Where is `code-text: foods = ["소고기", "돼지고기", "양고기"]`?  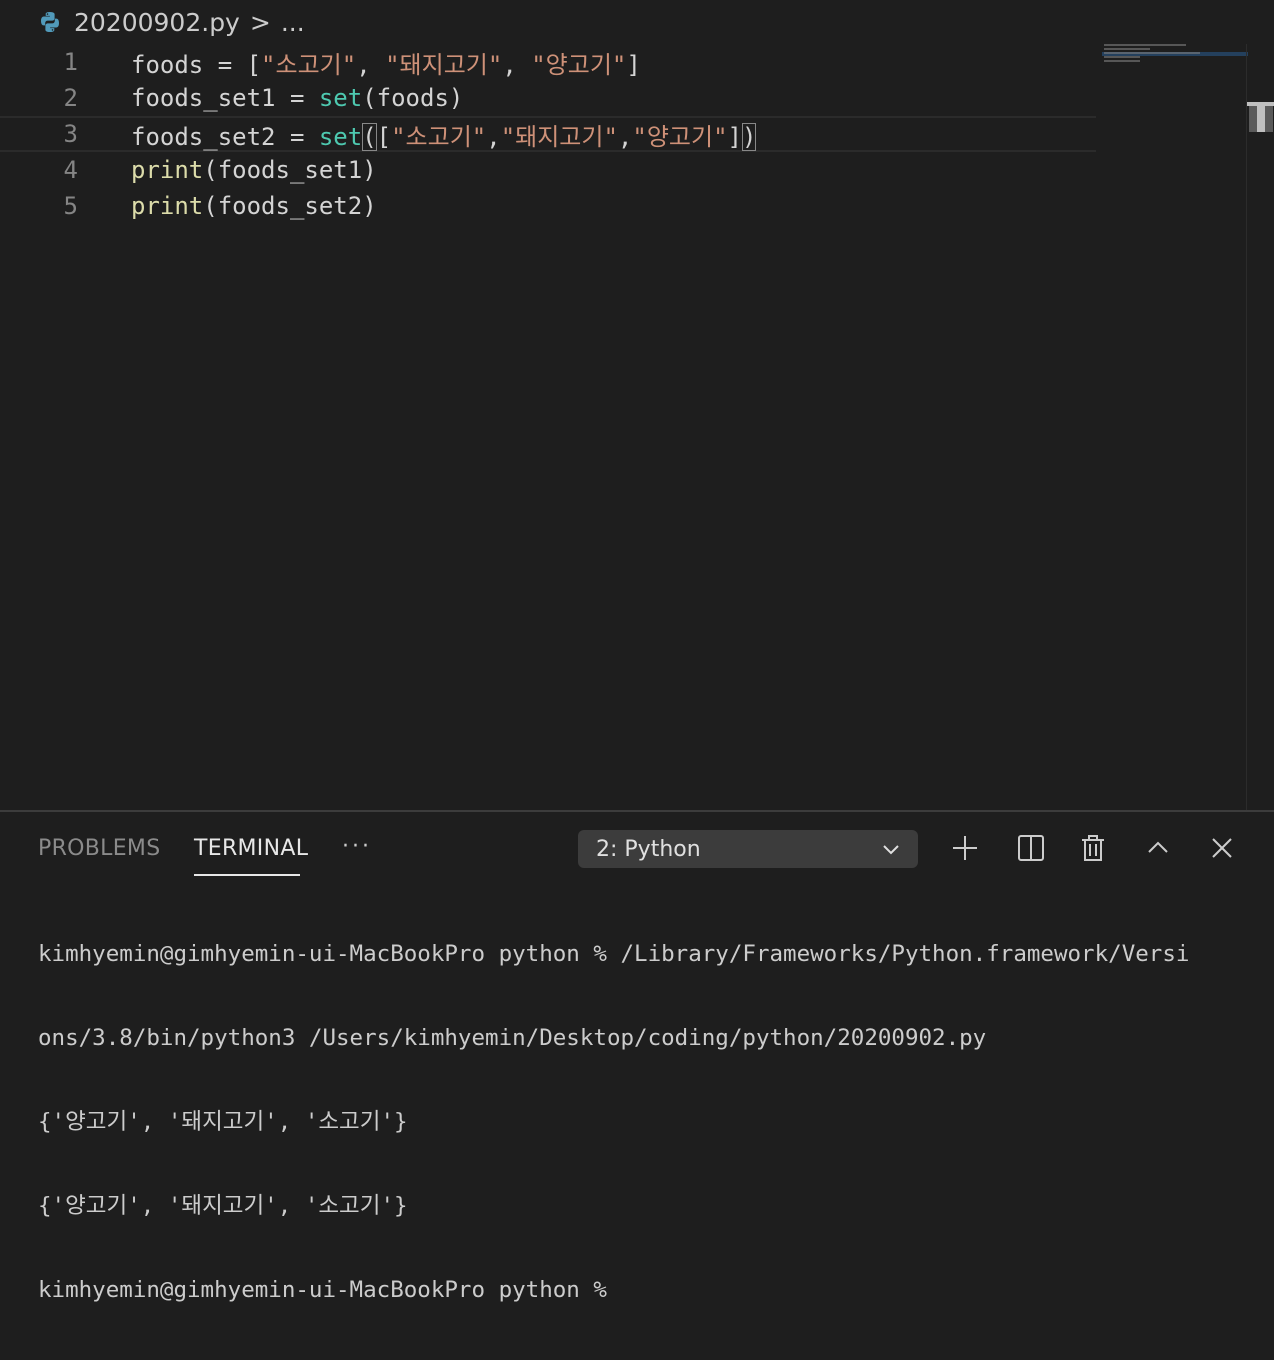 code-text: foods = ["소고기", "돼지고기", "양고기"] is located at coordinates (386, 62).